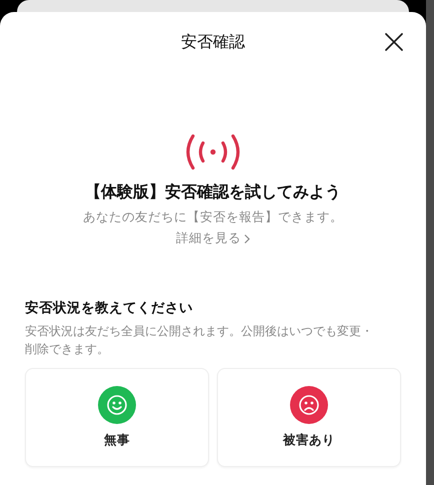 The image size is (434, 485). Describe the element at coordinates (213, 238) in the screenshot. I see `details-link: 詳細を見る` at that location.